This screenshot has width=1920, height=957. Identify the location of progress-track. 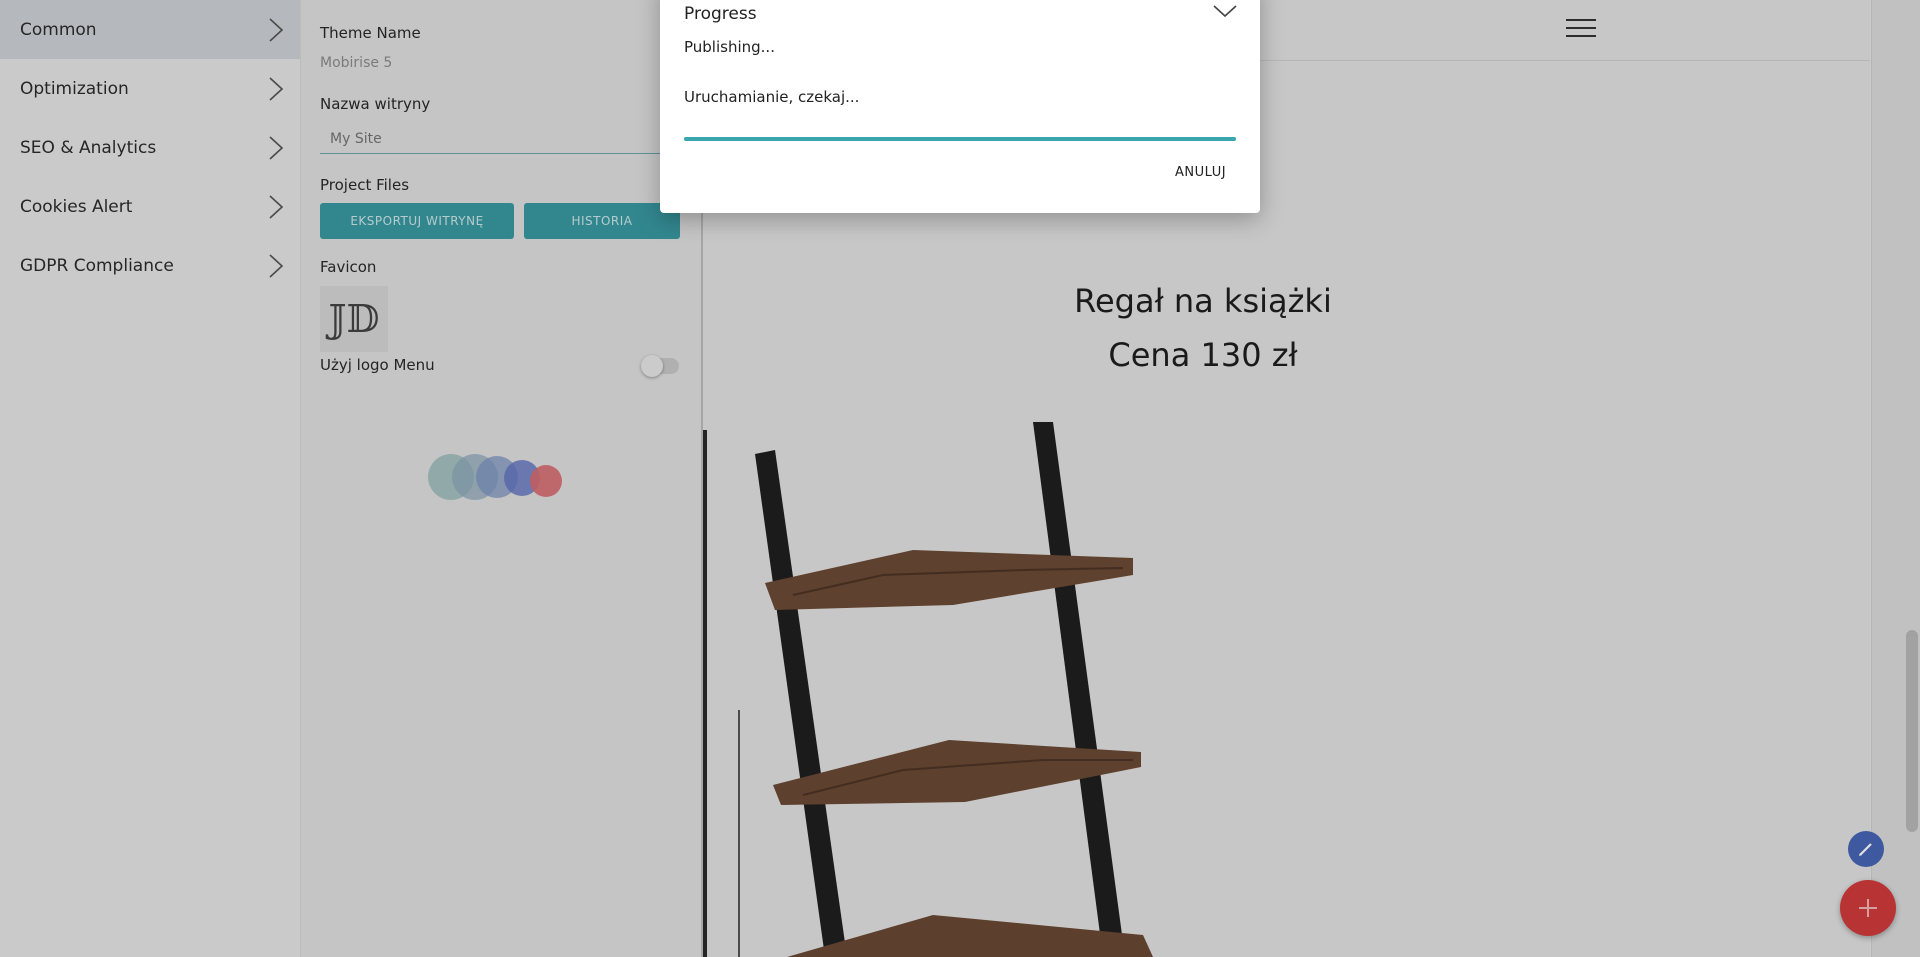
(960, 139).